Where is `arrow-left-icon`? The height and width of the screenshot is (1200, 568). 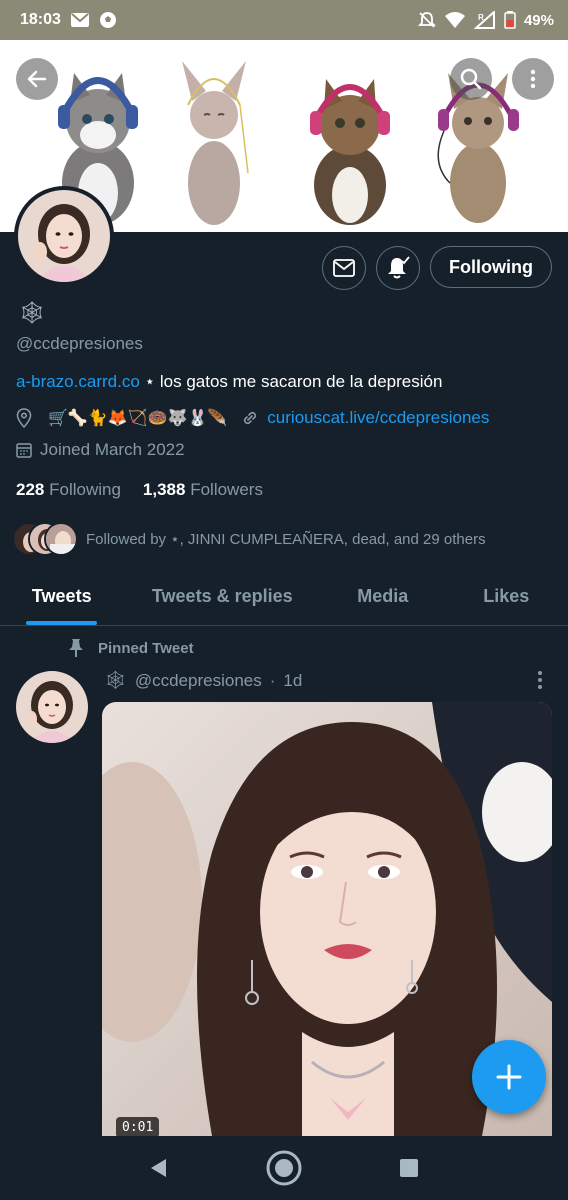 arrow-left-icon is located at coordinates (37, 79).